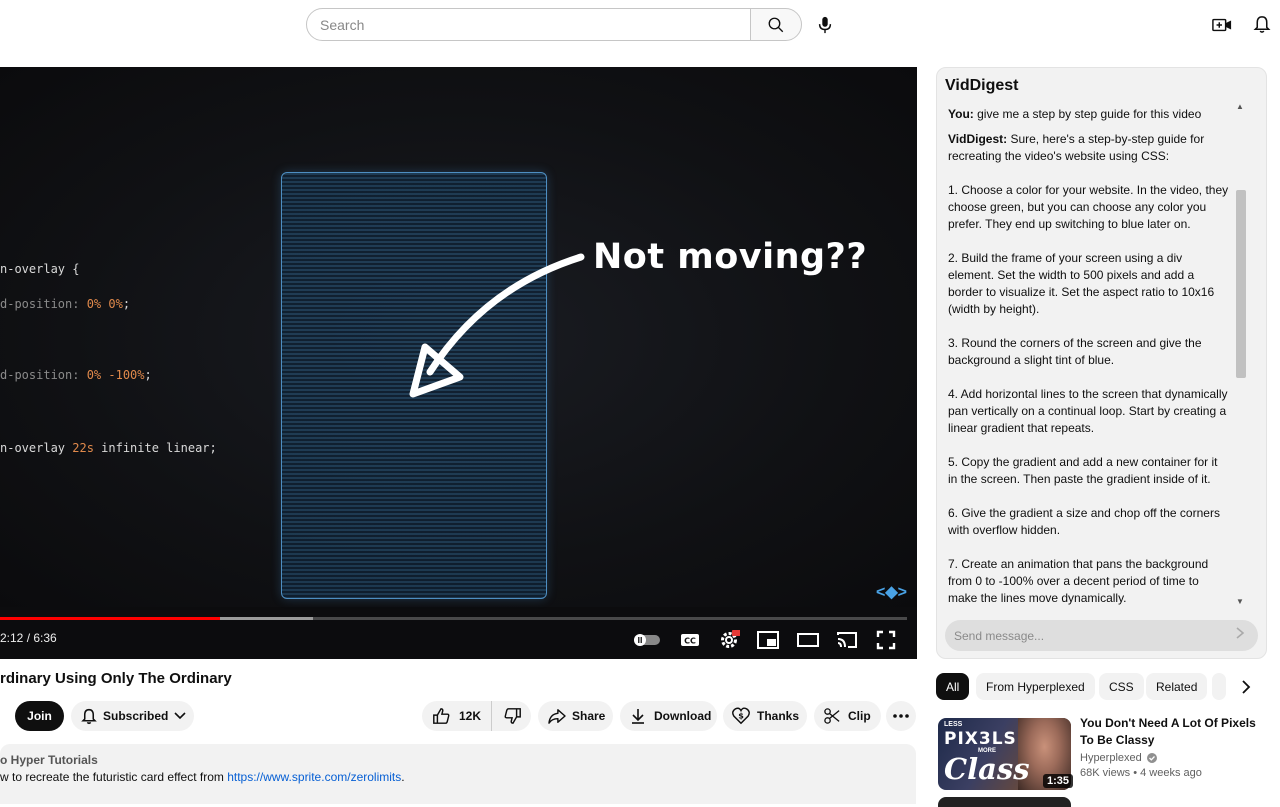 This screenshot has height=807, width=1280. What do you see at coordinates (1141, 773) in the screenshot?
I see `recommendation-meta: 68K views • 4 weeks ago` at bounding box center [1141, 773].